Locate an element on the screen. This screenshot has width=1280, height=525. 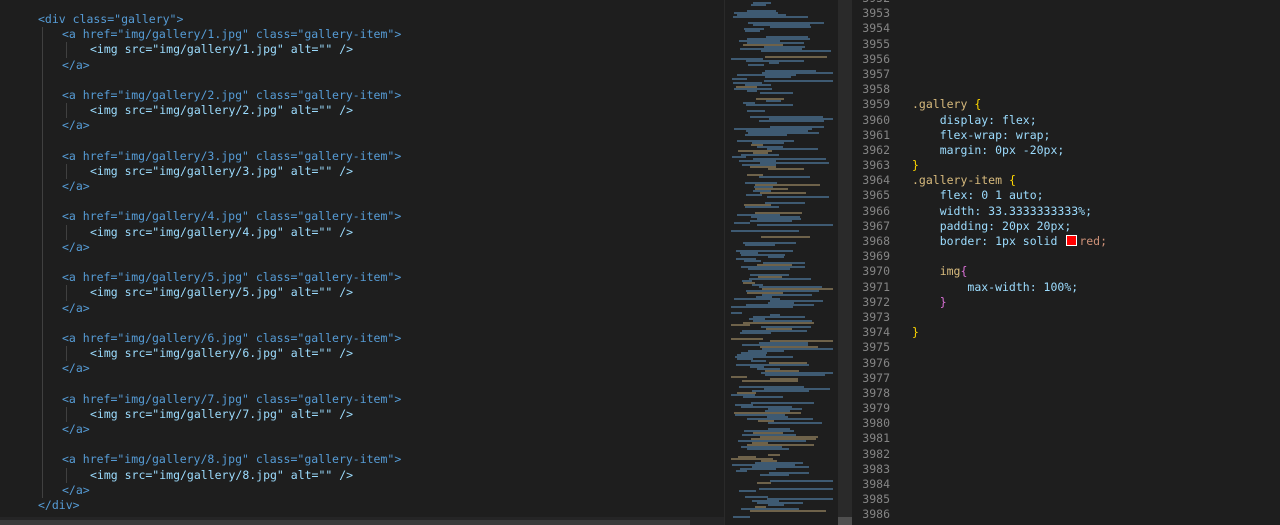
code-text: <img src="img/gallery/3.jpg" alt="" /> is located at coordinates (222, 170).